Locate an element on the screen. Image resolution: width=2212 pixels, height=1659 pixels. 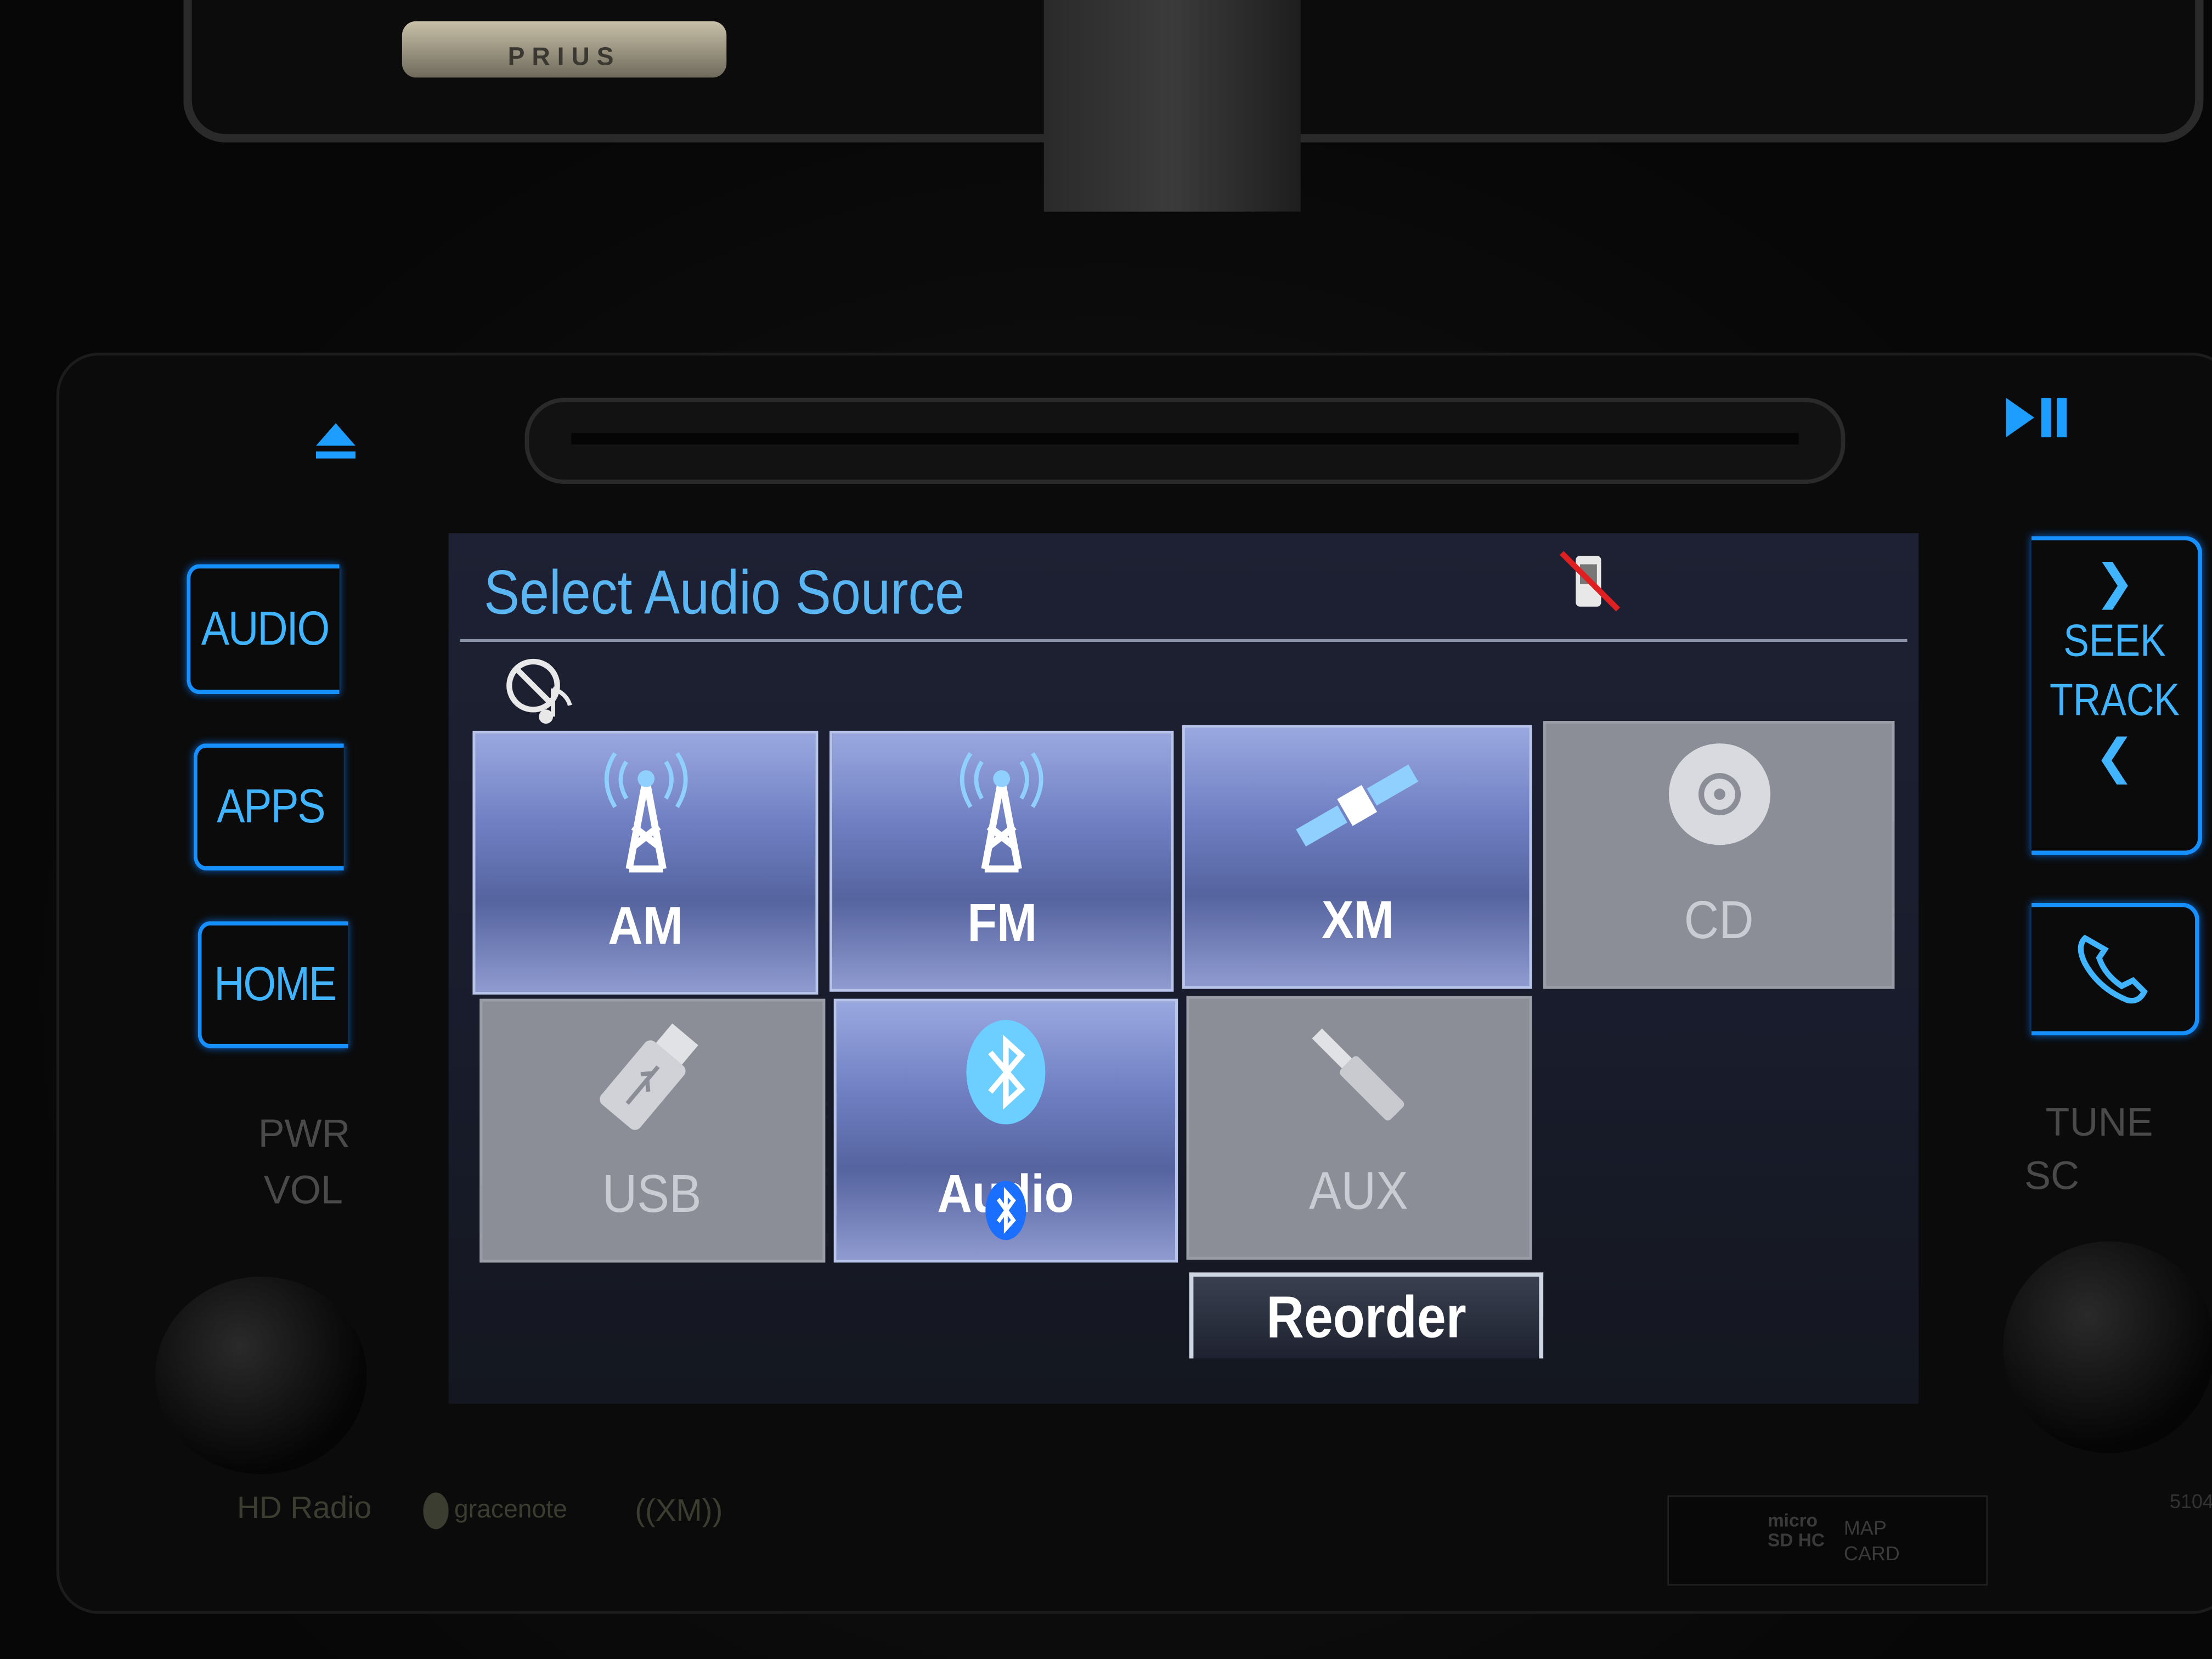
usb-icon is located at coordinates (648, 1077).